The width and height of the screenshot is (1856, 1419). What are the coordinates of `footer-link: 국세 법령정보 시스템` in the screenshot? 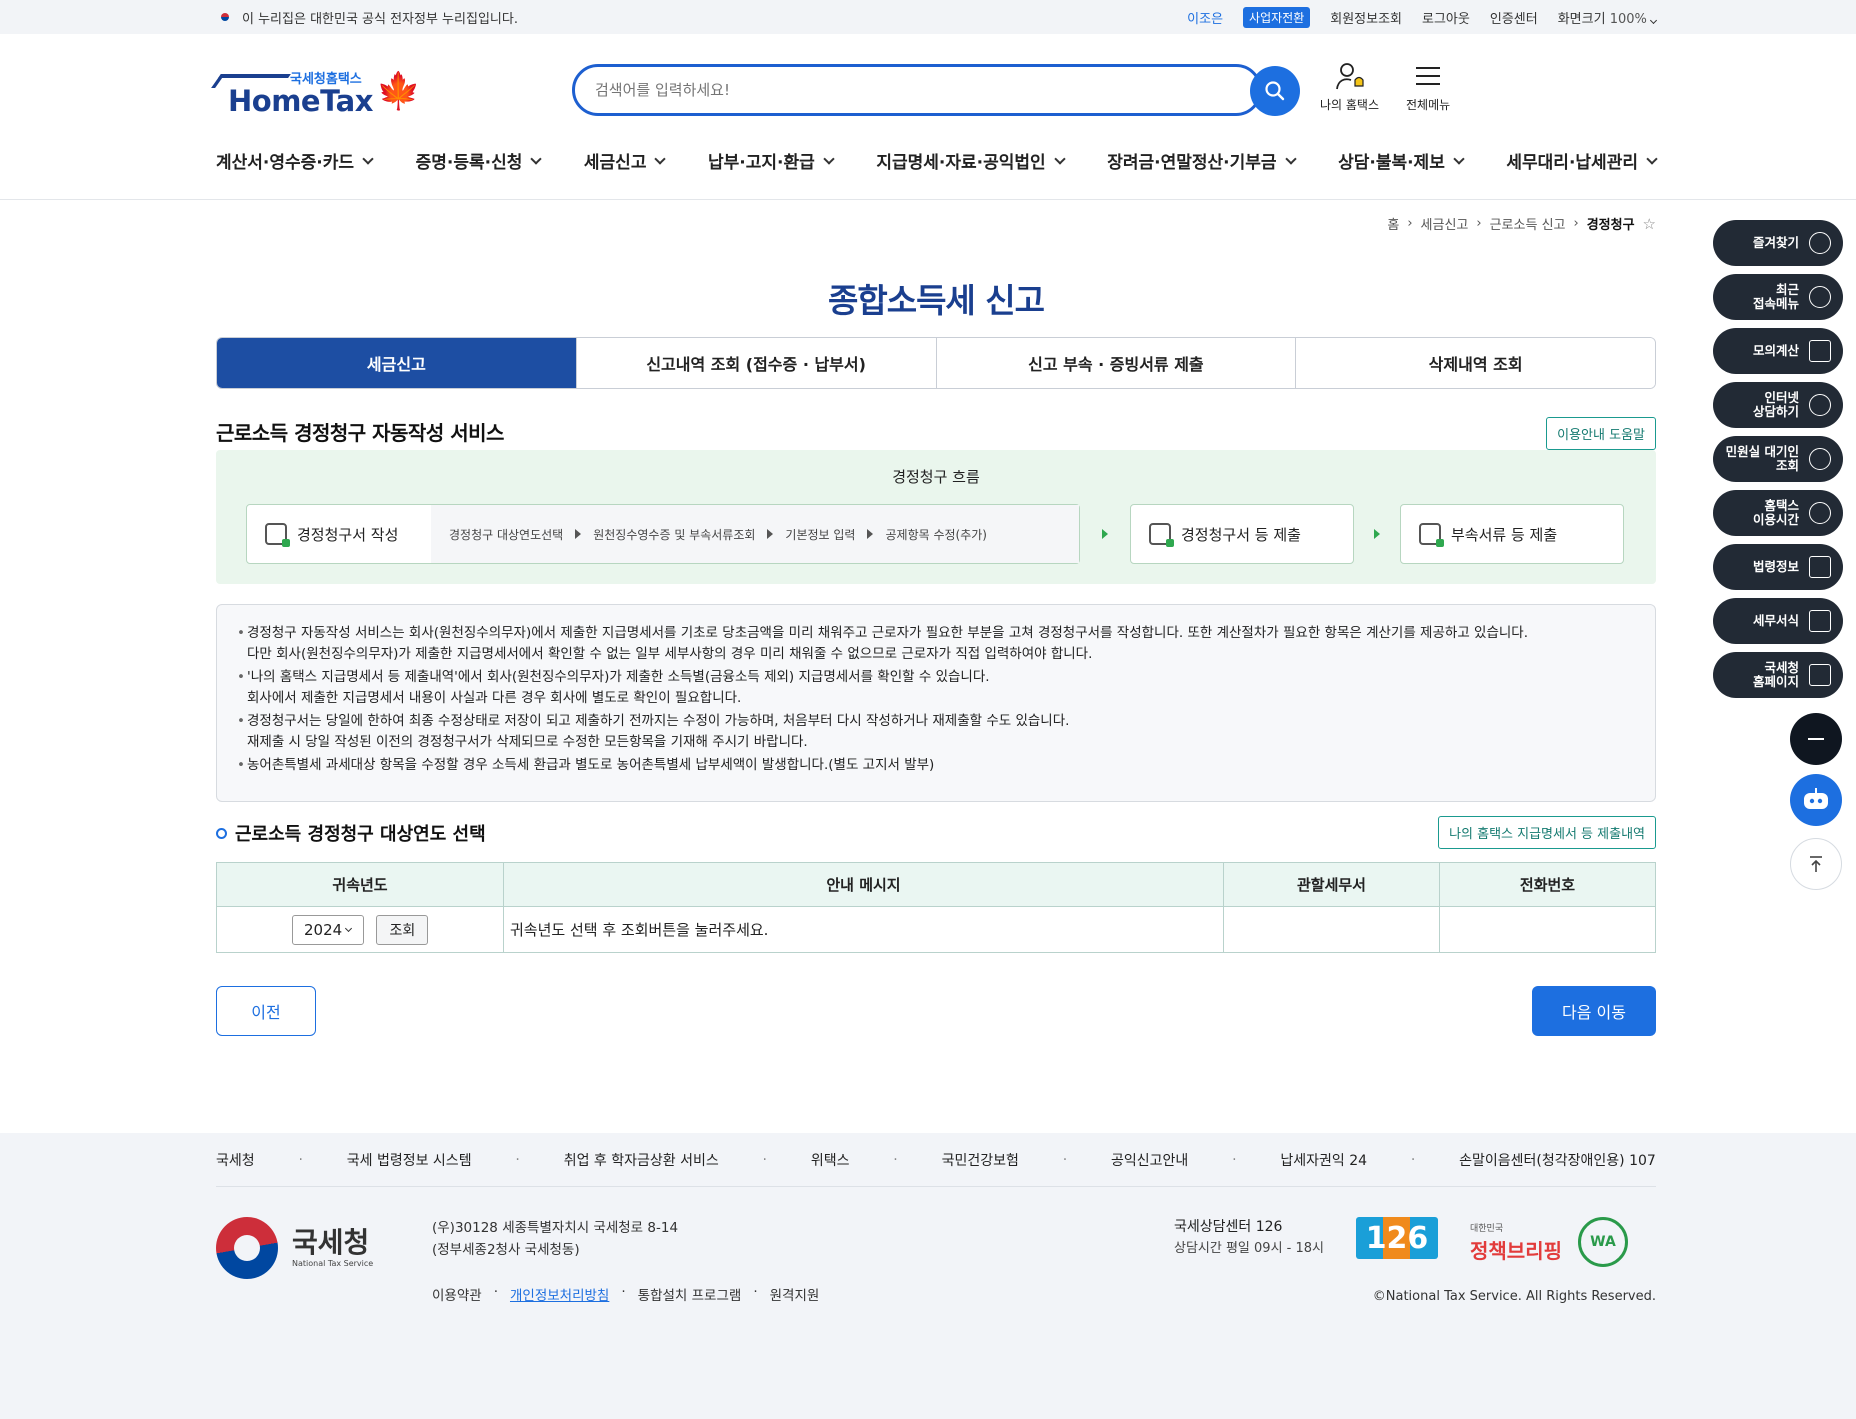 It's located at (409, 1160).